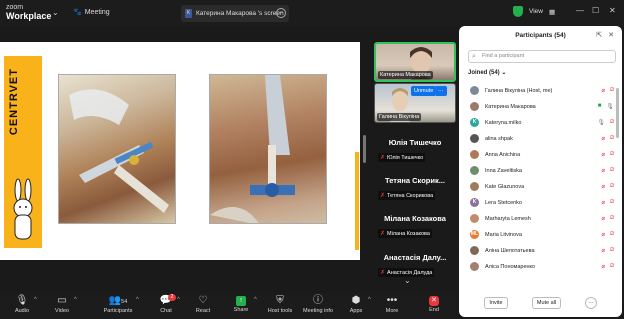 The height and width of the screenshot is (319, 624). Describe the element at coordinates (203, 300) in the screenshot. I see `heart-icon: ♡` at that location.